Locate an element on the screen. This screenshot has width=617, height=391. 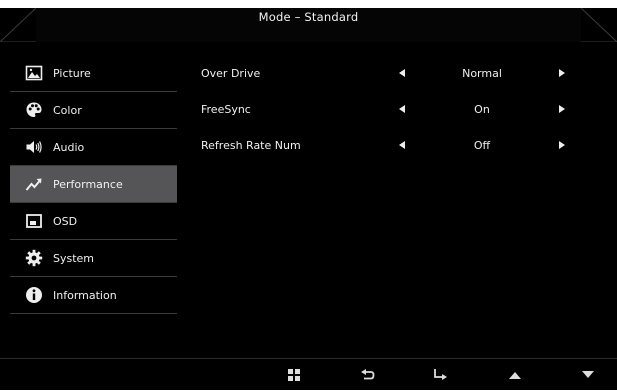
setting-value: Normal is located at coordinates (482, 73).